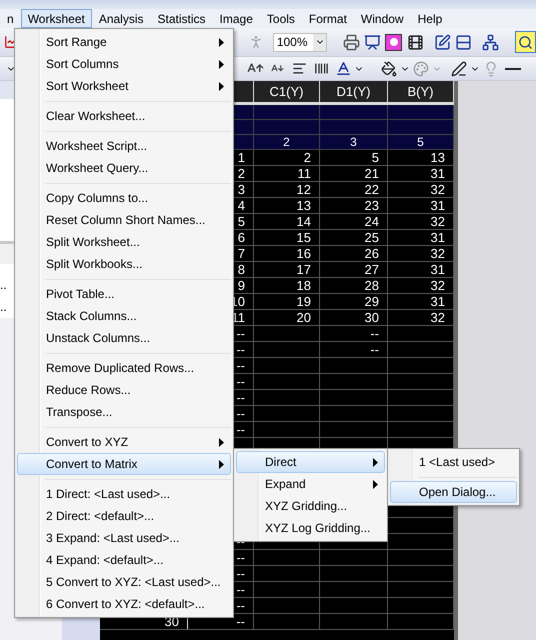 The width and height of the screenshot is (536, 640). What do you see at coordinates (124, 64) in the screenshot?
I see `menu-item: Sort Columns` at bounding box center [124, 64].